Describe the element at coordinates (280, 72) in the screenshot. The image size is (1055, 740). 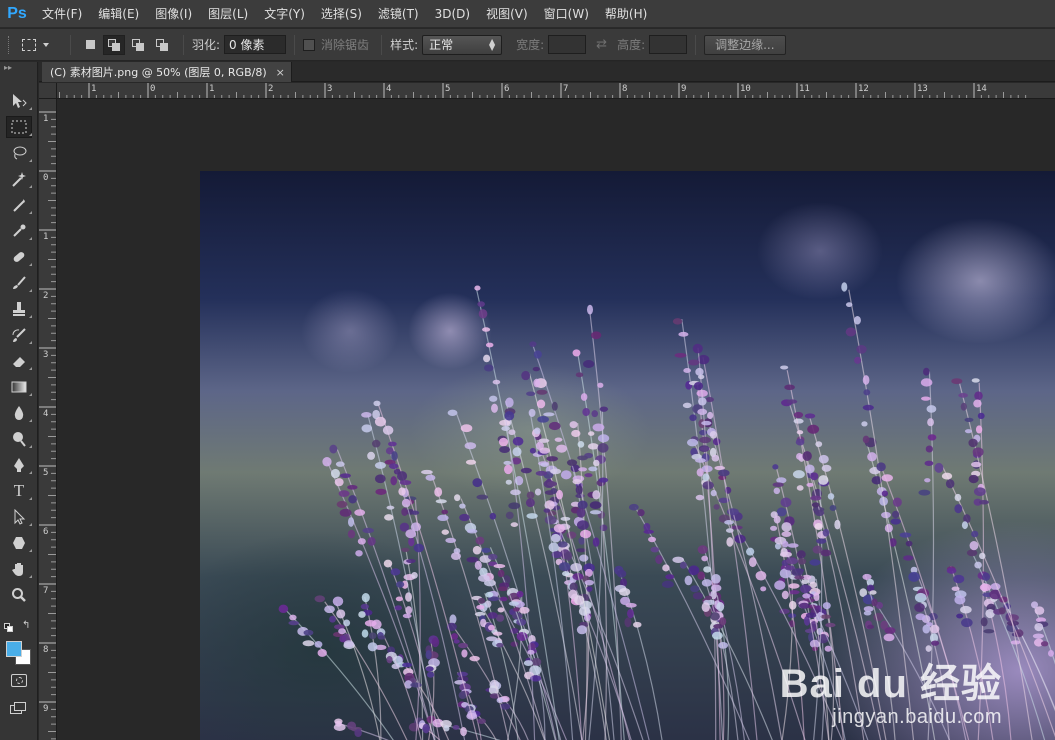
I see `close-icon: ×` at that location.